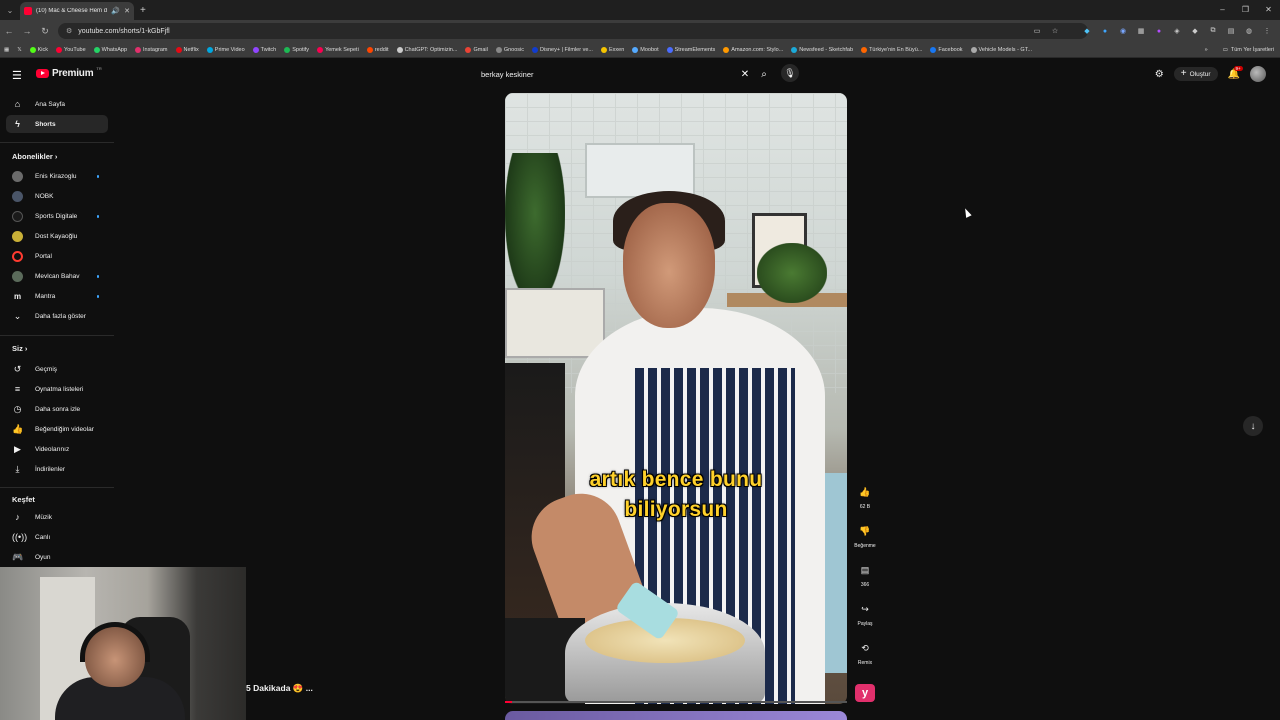 This screenshot has width=1280, height=720. I want to click on forward-button: →, so click(27, 31).